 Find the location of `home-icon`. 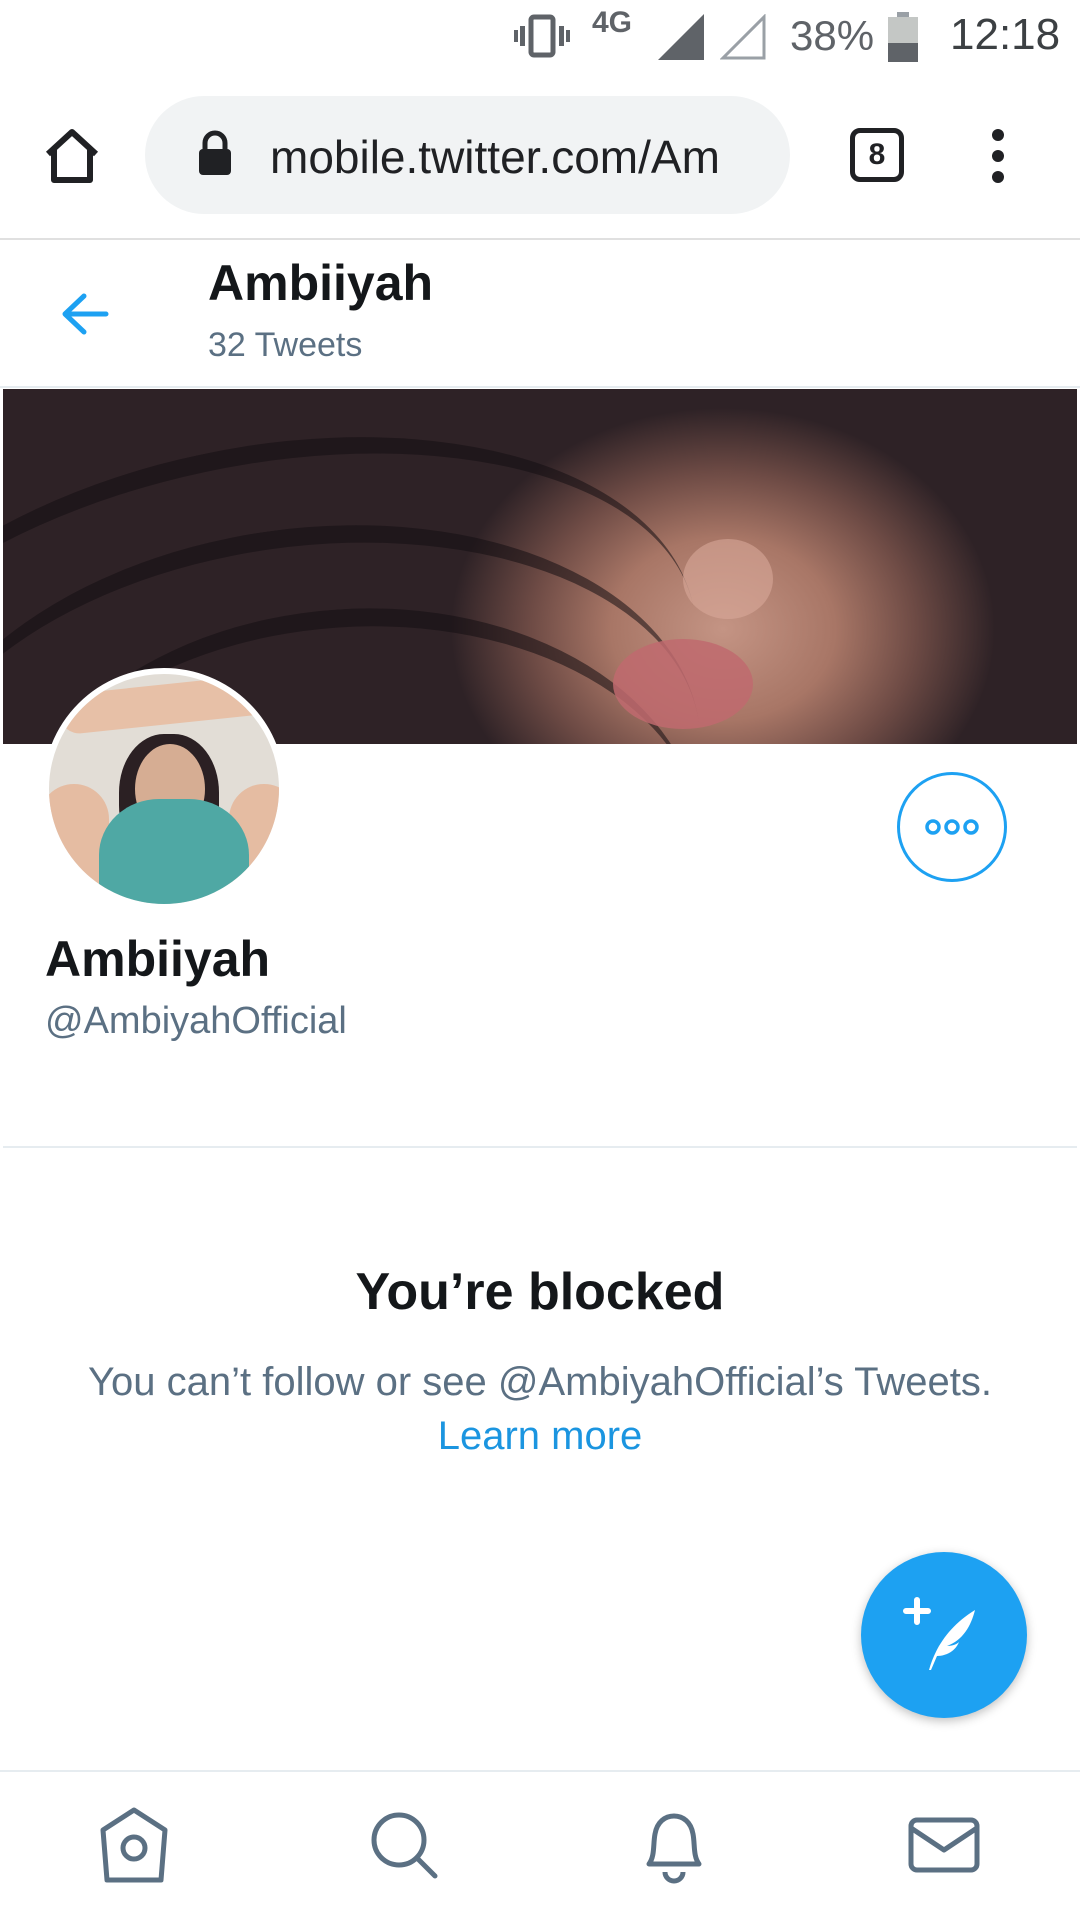

home-icon is located at coordinates (72, 156).